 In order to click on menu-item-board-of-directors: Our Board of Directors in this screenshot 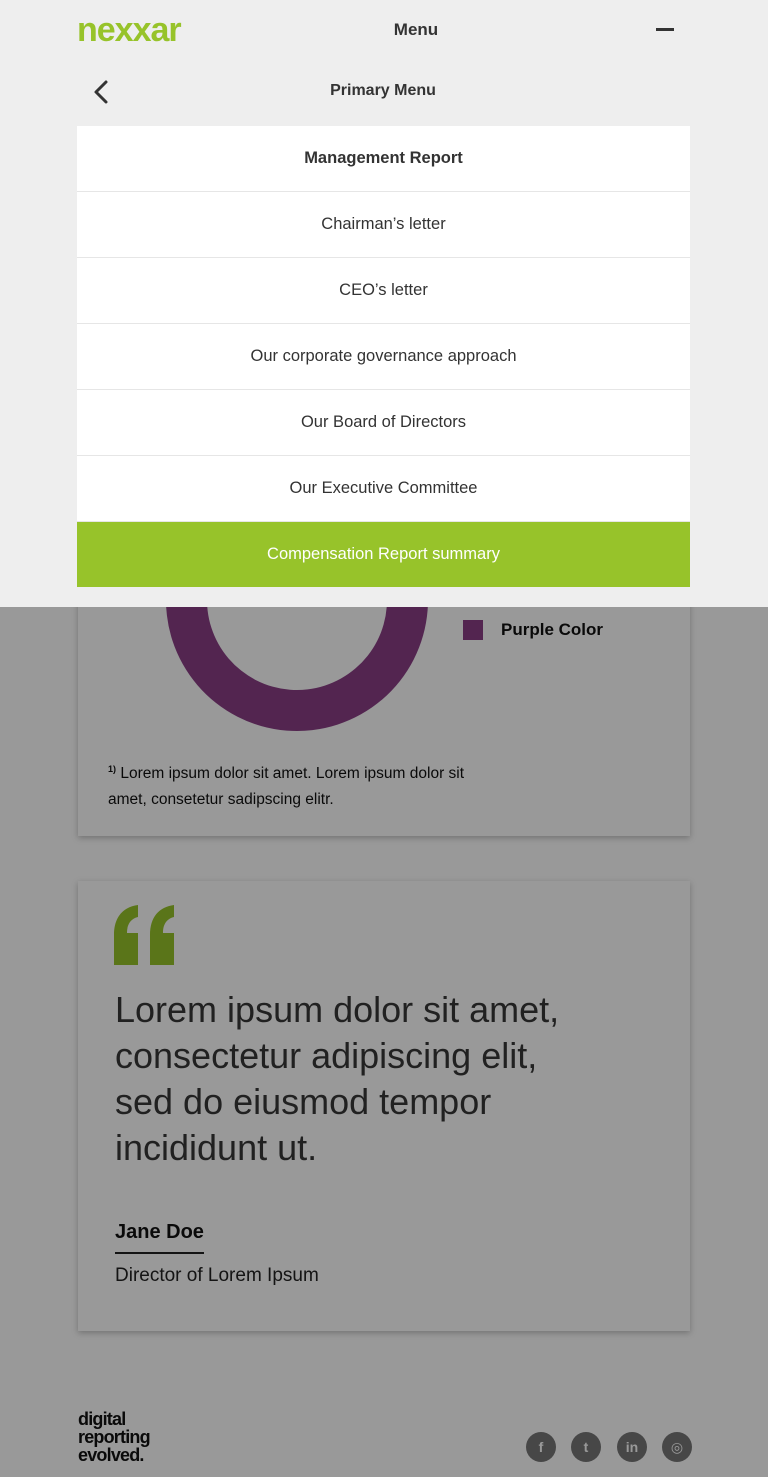, I will do `click(383, 423)`.